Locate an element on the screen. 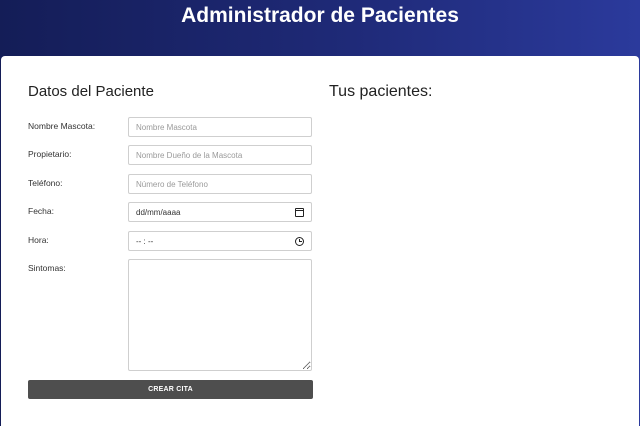 The image size is (640, 426). telefono-input is located at coordinates (220, 184).